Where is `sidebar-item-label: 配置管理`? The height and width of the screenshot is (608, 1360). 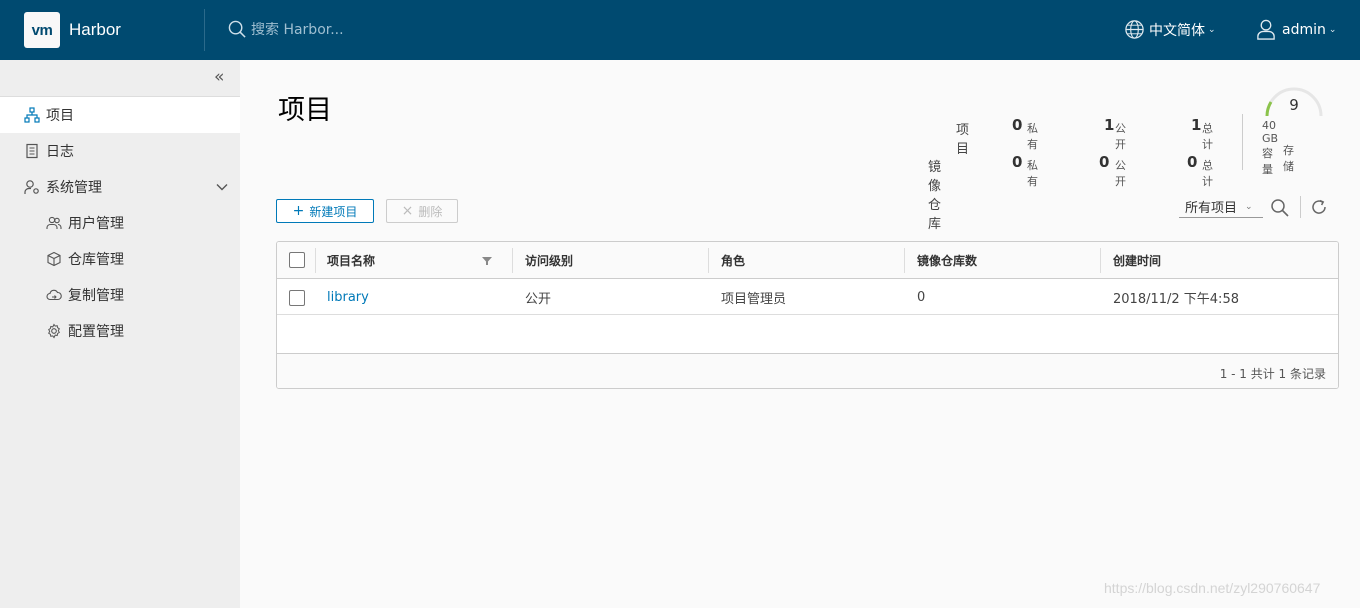 sidebar-item-label: 配置管理 is located at coordinates (96, 332).